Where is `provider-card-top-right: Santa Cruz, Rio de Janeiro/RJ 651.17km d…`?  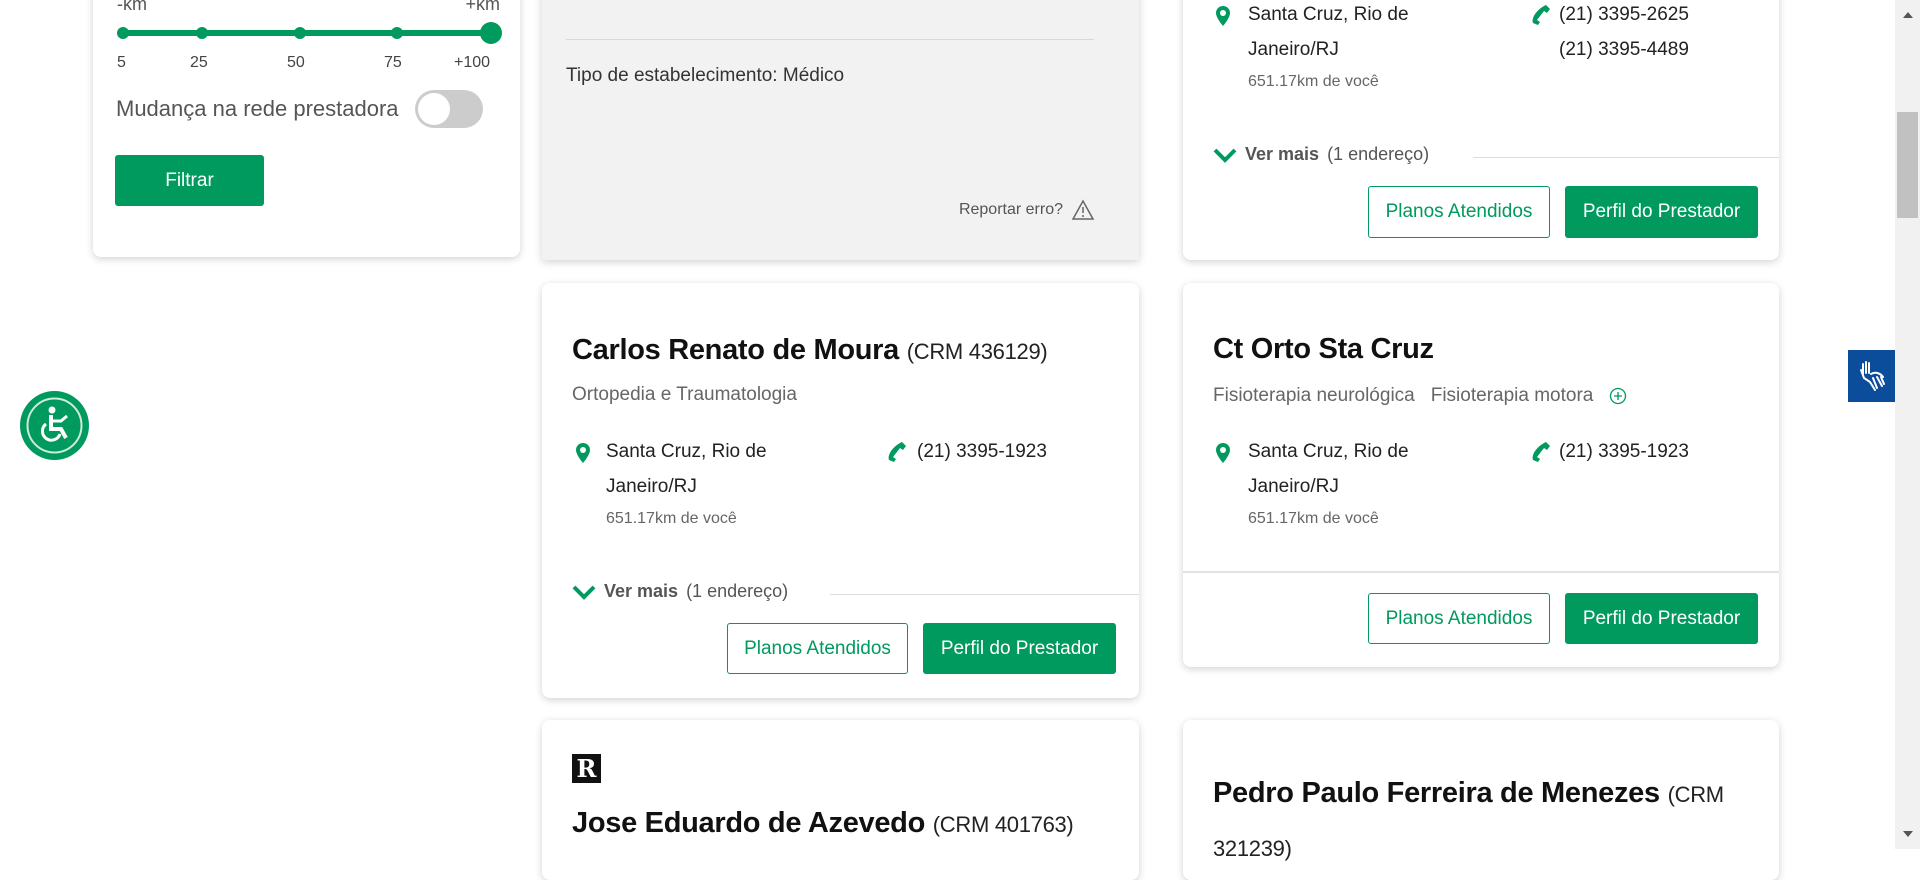
provider-card-top-right: Santa Cruz, Rio de Janeiro/RJ 651.17km d… is located at coordinates (1481, 130).